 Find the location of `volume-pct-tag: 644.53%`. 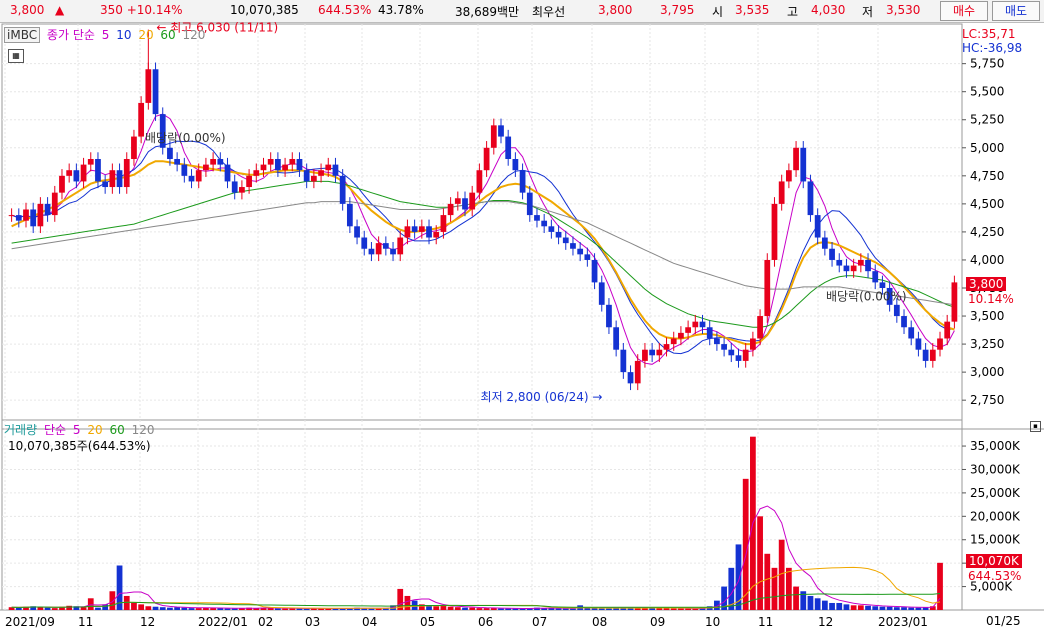

volume-pct-tag: 644.53% is located at coordinates (995, 576).